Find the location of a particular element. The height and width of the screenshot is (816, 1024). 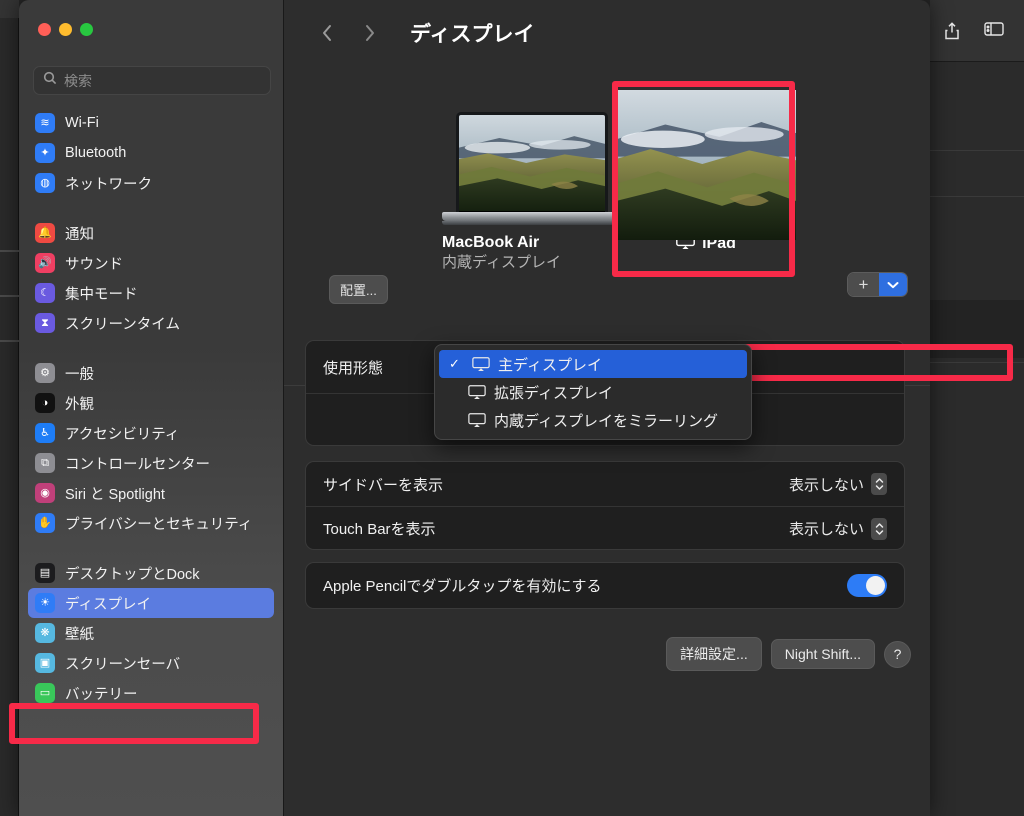

display-icon: ☀ is located at coordinates (45, 603).